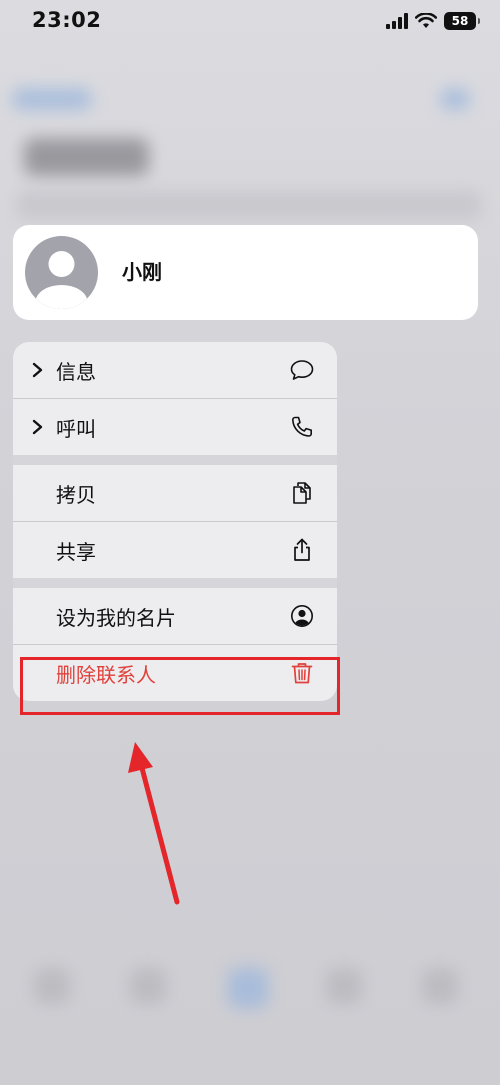  I want to click on share-icon, so click(302, 549).